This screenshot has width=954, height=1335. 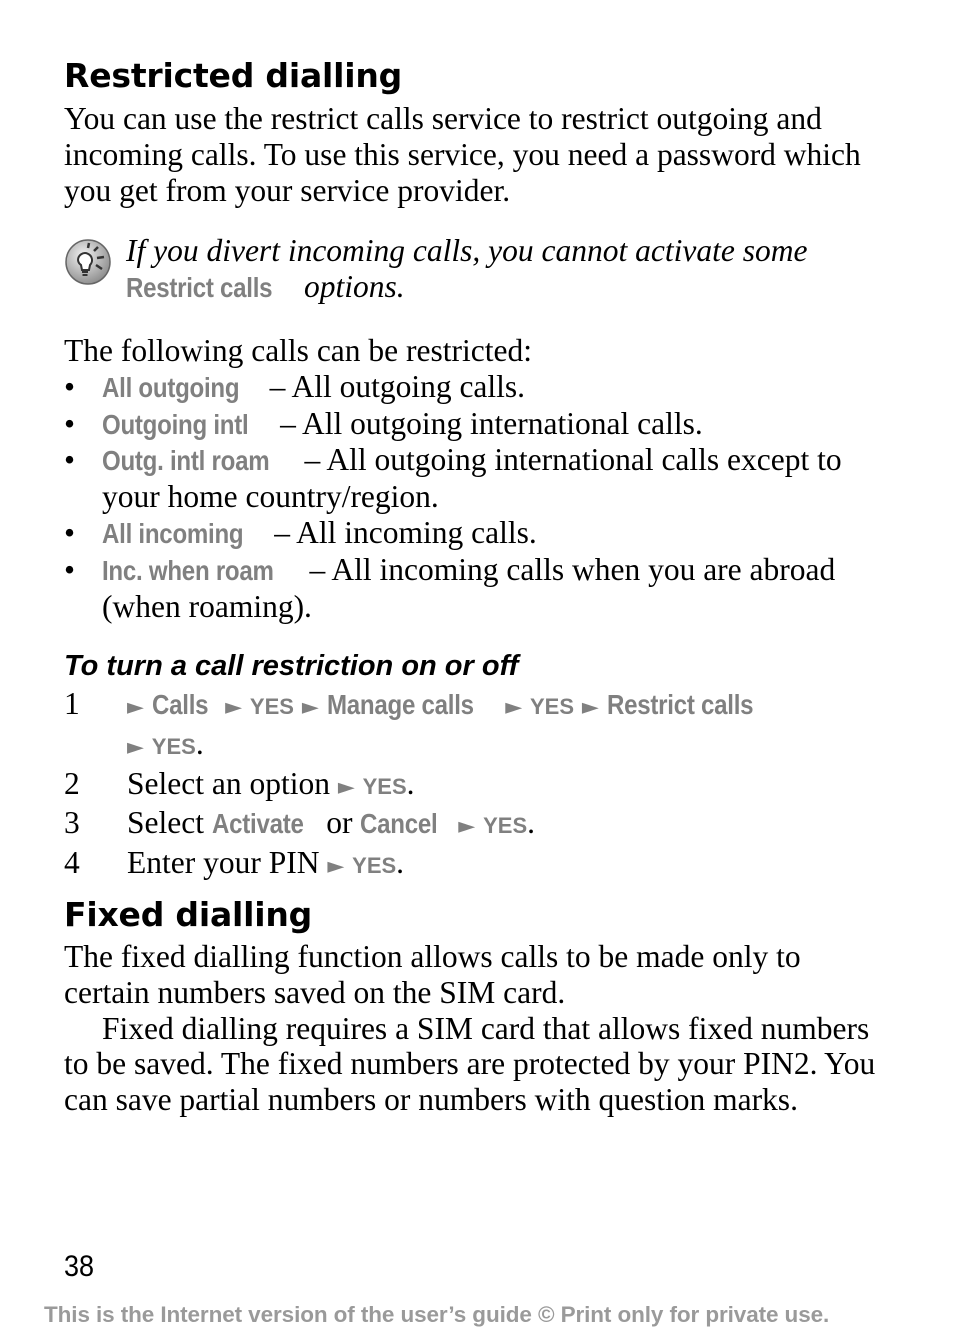 I want to click on step-3: 3 Select Activate or Cancel ► YES., so click(x=479, y=825).